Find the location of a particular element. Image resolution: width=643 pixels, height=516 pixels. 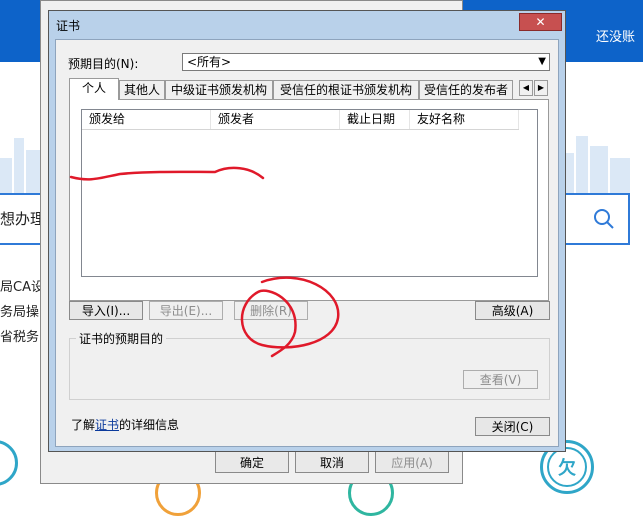

tab-other-people: 其他人 is located at coordinates (142, 89).